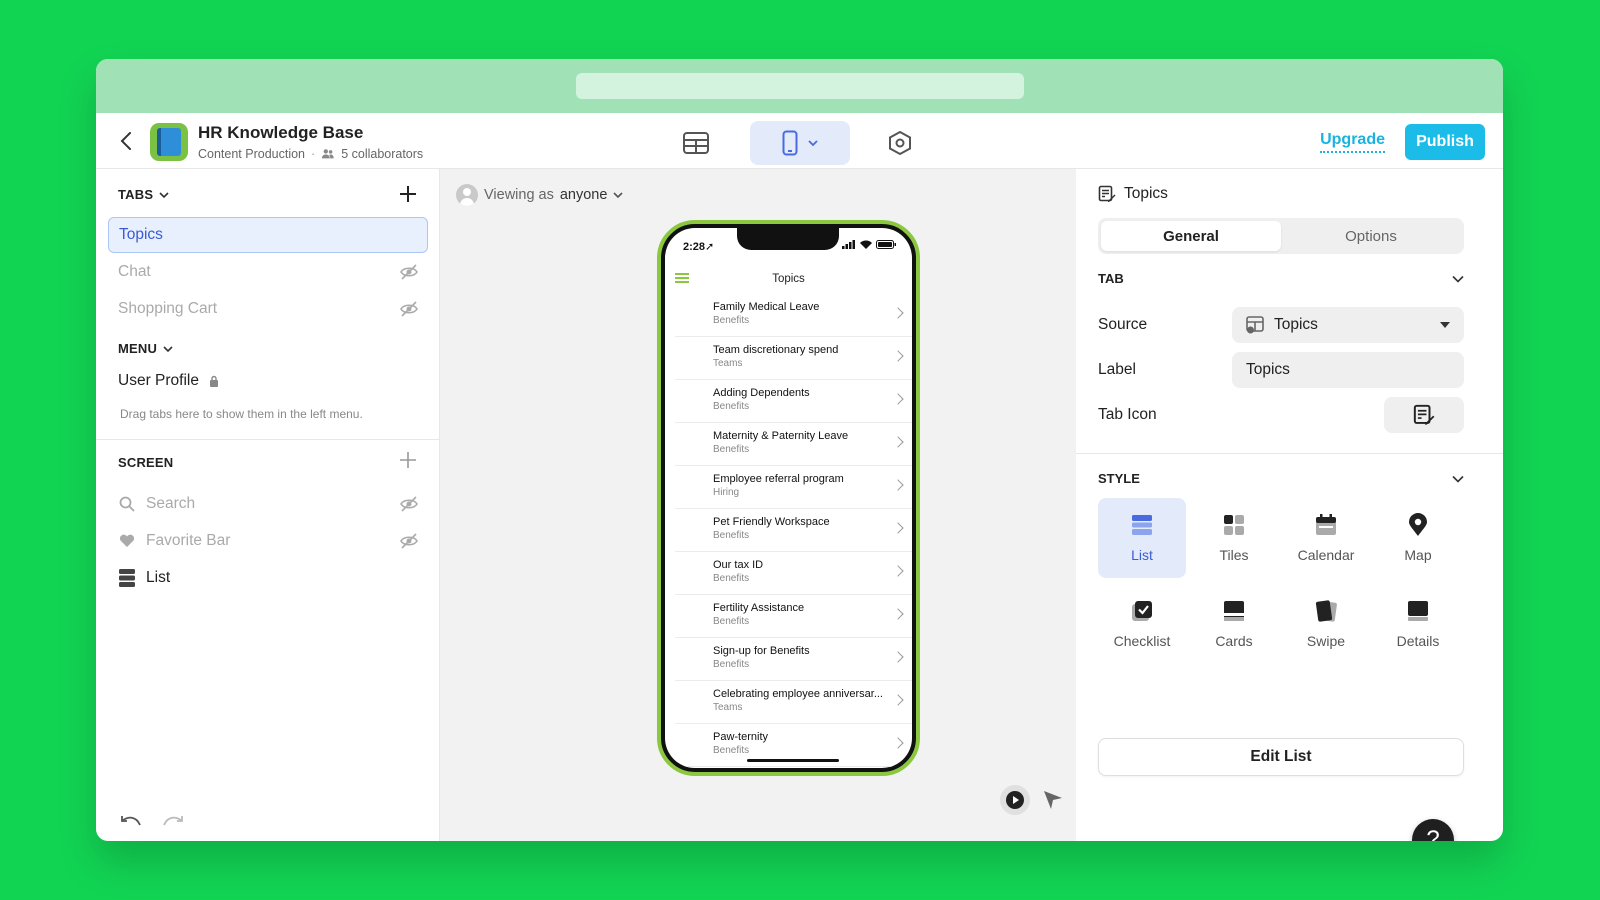 This screenshot has width=1600, height=900. Describe the element at coordinates (1127, 414) in the screenshot. I see `tab-icon-label: Tab Icon` at that location.